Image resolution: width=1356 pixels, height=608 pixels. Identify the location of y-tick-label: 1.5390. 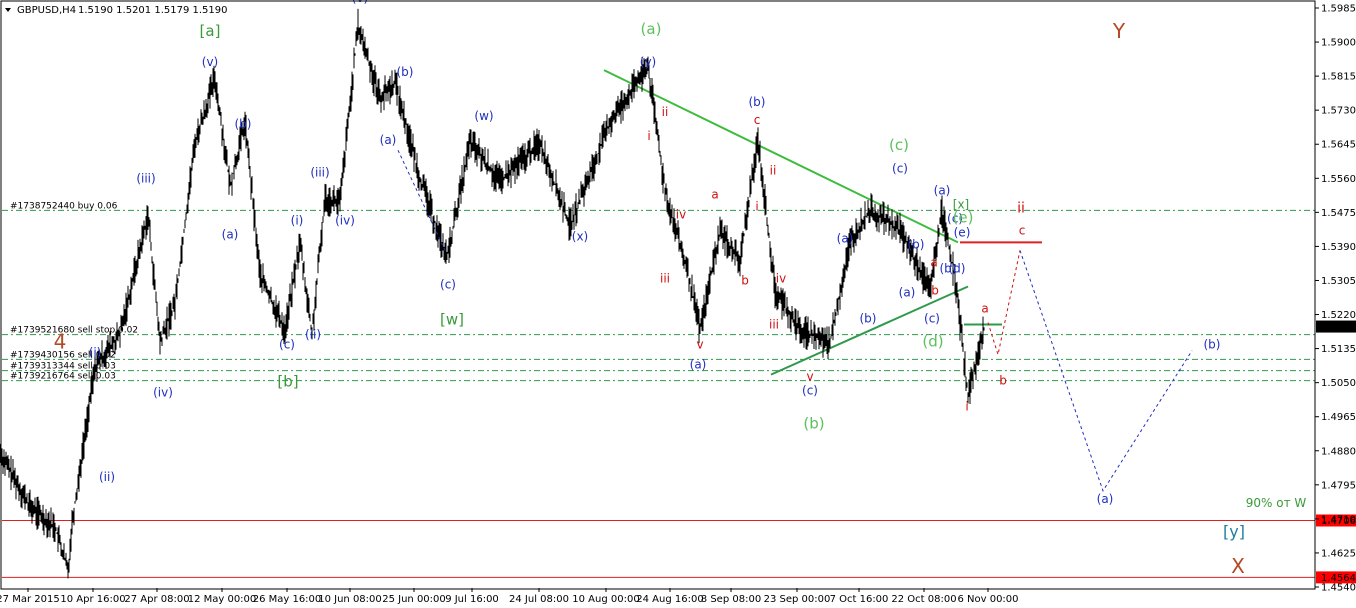
(1338, 247).